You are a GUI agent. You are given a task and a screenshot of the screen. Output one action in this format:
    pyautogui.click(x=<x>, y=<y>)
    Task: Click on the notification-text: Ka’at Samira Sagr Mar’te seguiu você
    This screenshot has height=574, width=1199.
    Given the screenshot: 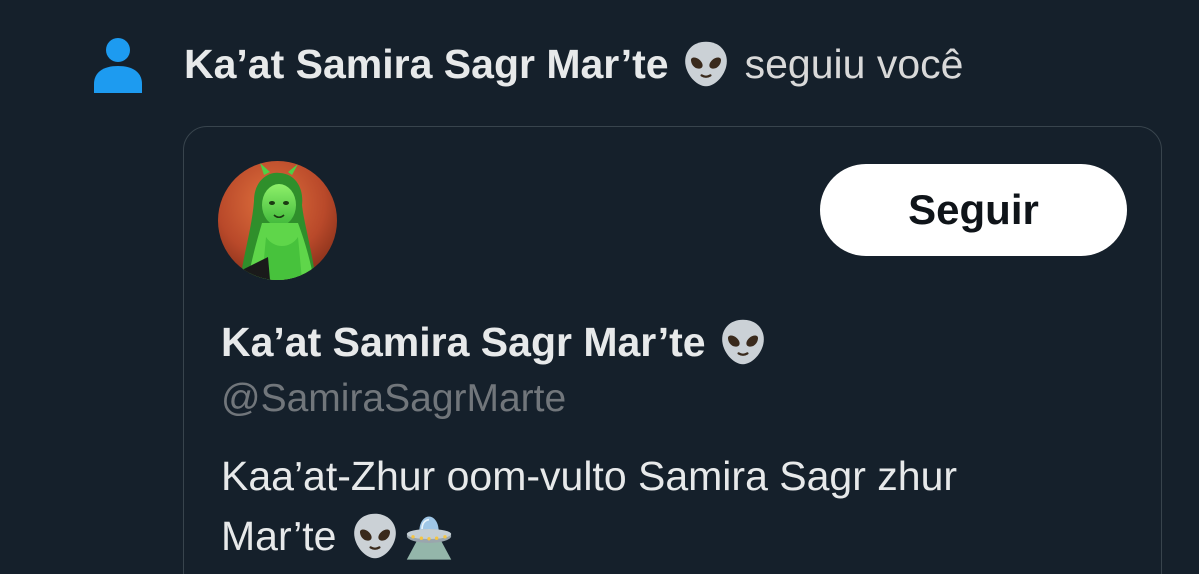 What is the action you would take?
    pyautogui.click(x=573, y=64)
    